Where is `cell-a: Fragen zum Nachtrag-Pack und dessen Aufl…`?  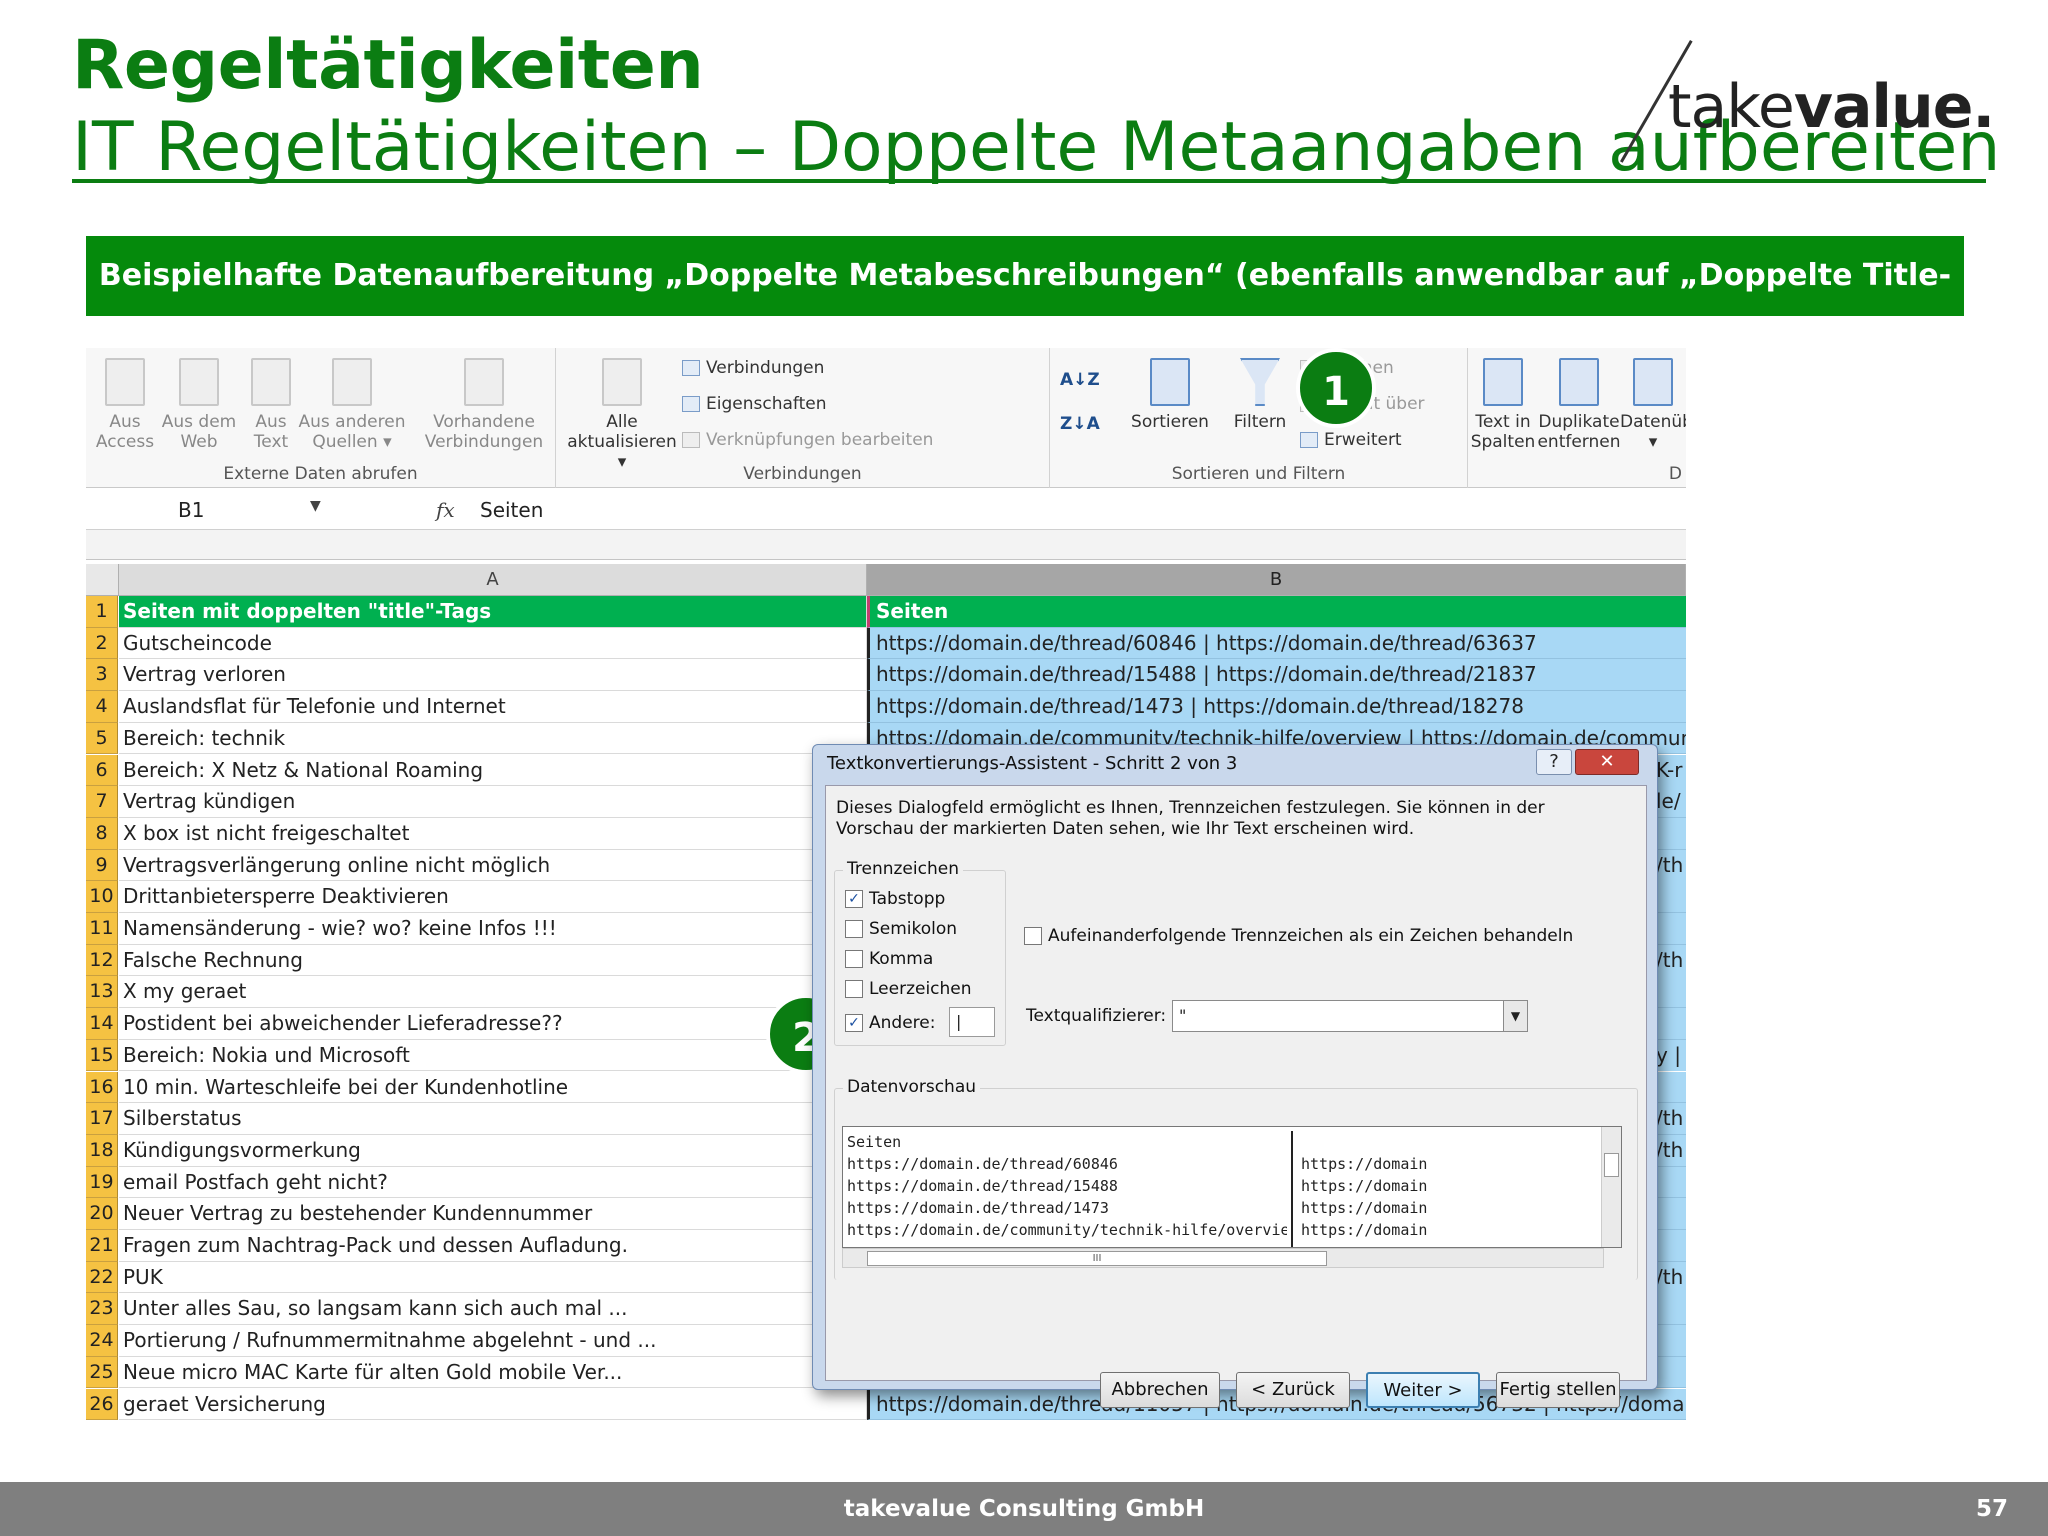 cell-a: Fragen zum Nachtrag-Pack und dessen Aufl… is located at coordinates (493, 1246).